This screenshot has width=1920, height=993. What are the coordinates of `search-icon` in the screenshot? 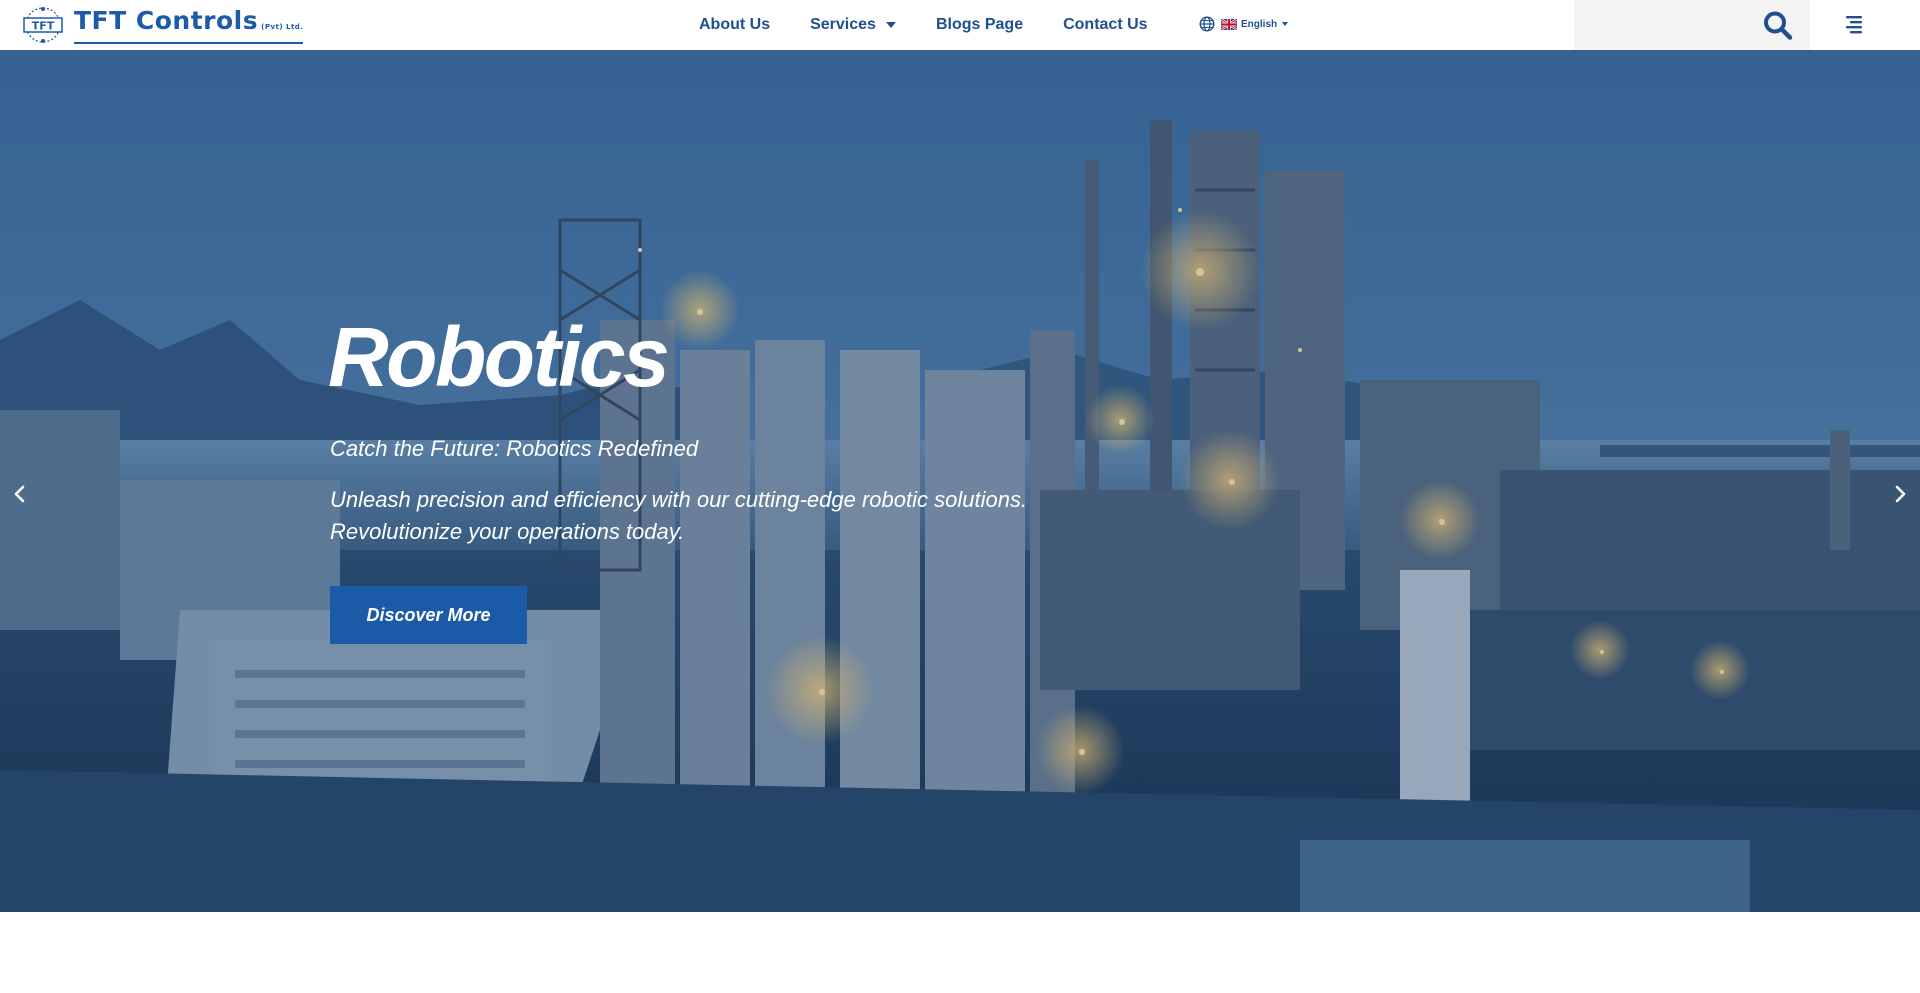 It's located at (1778, 25).